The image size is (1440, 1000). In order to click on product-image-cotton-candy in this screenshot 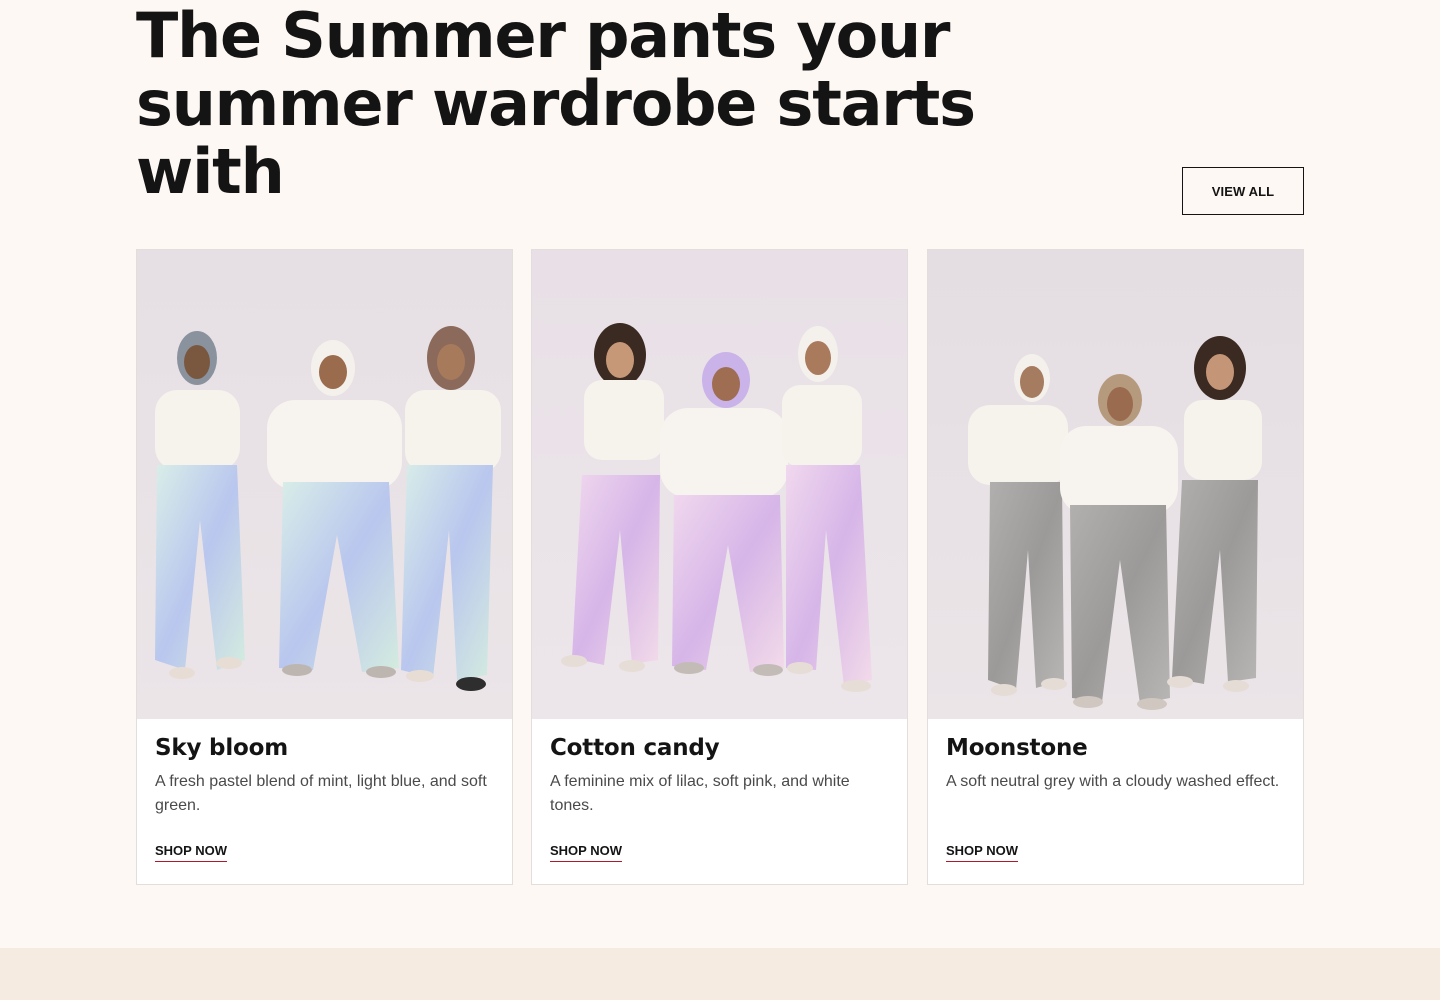, I will do `click(719, 484)`.